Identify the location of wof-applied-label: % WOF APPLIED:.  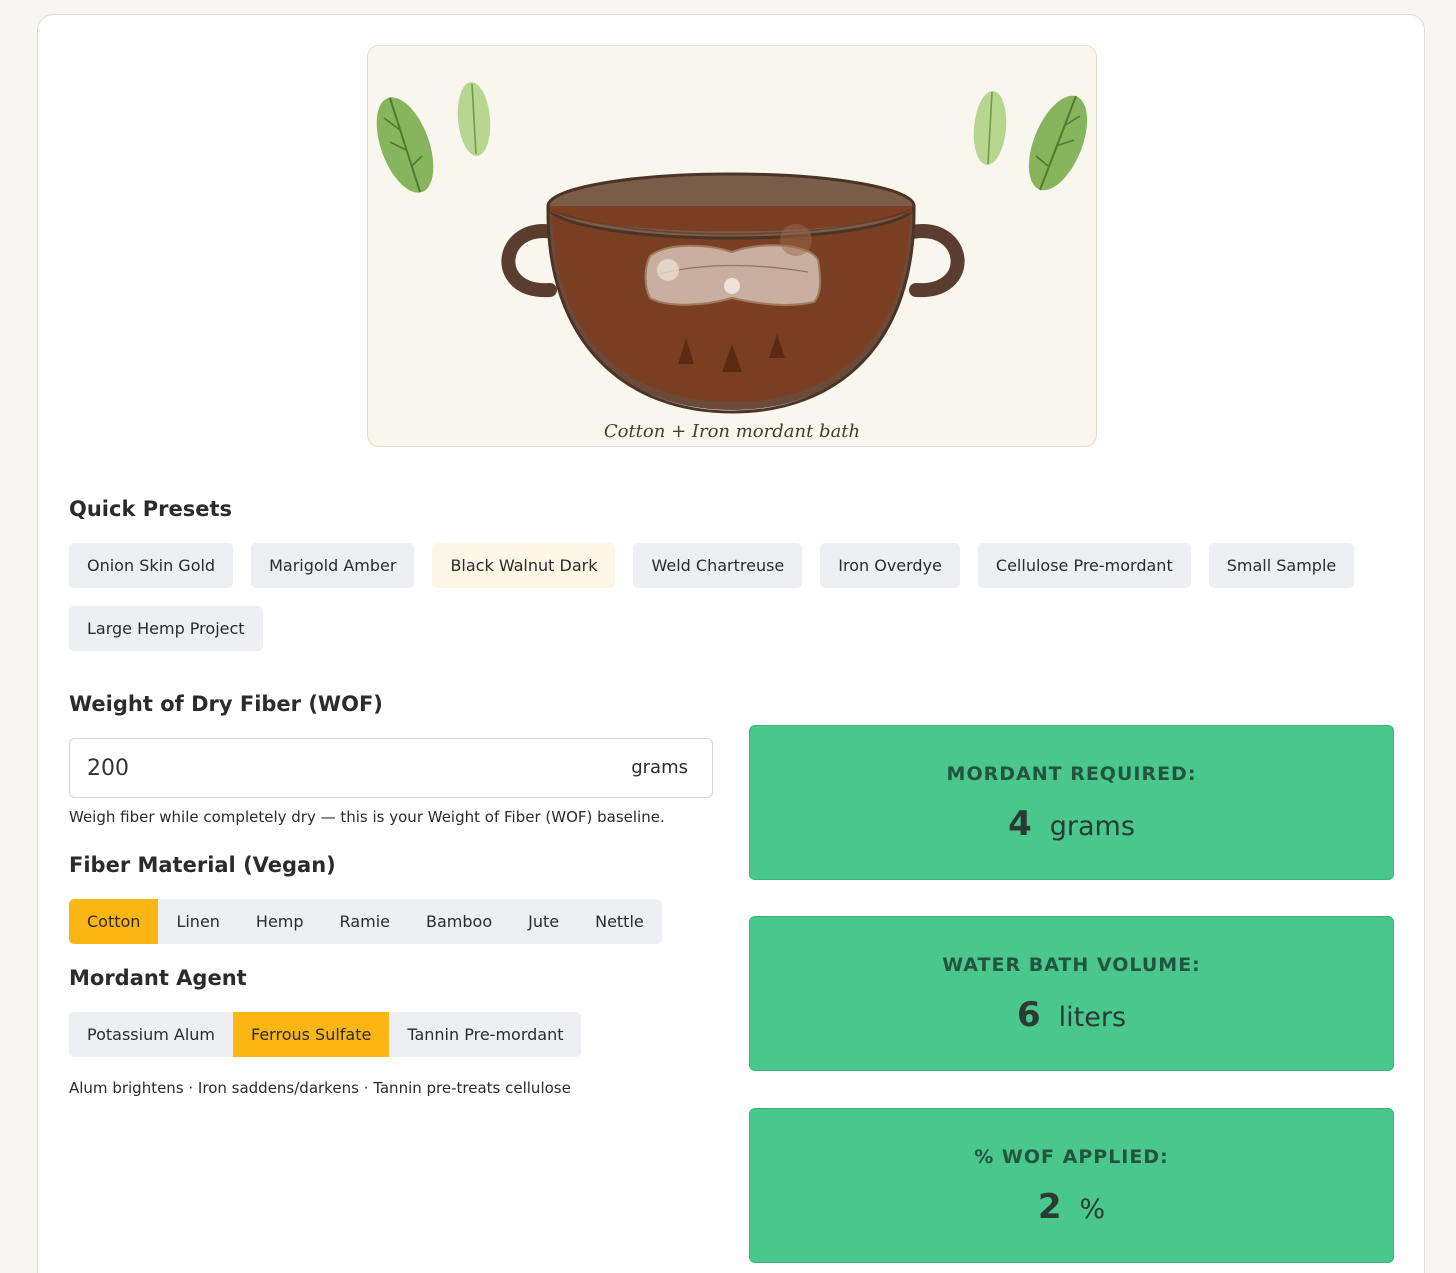
(1071, 1157).